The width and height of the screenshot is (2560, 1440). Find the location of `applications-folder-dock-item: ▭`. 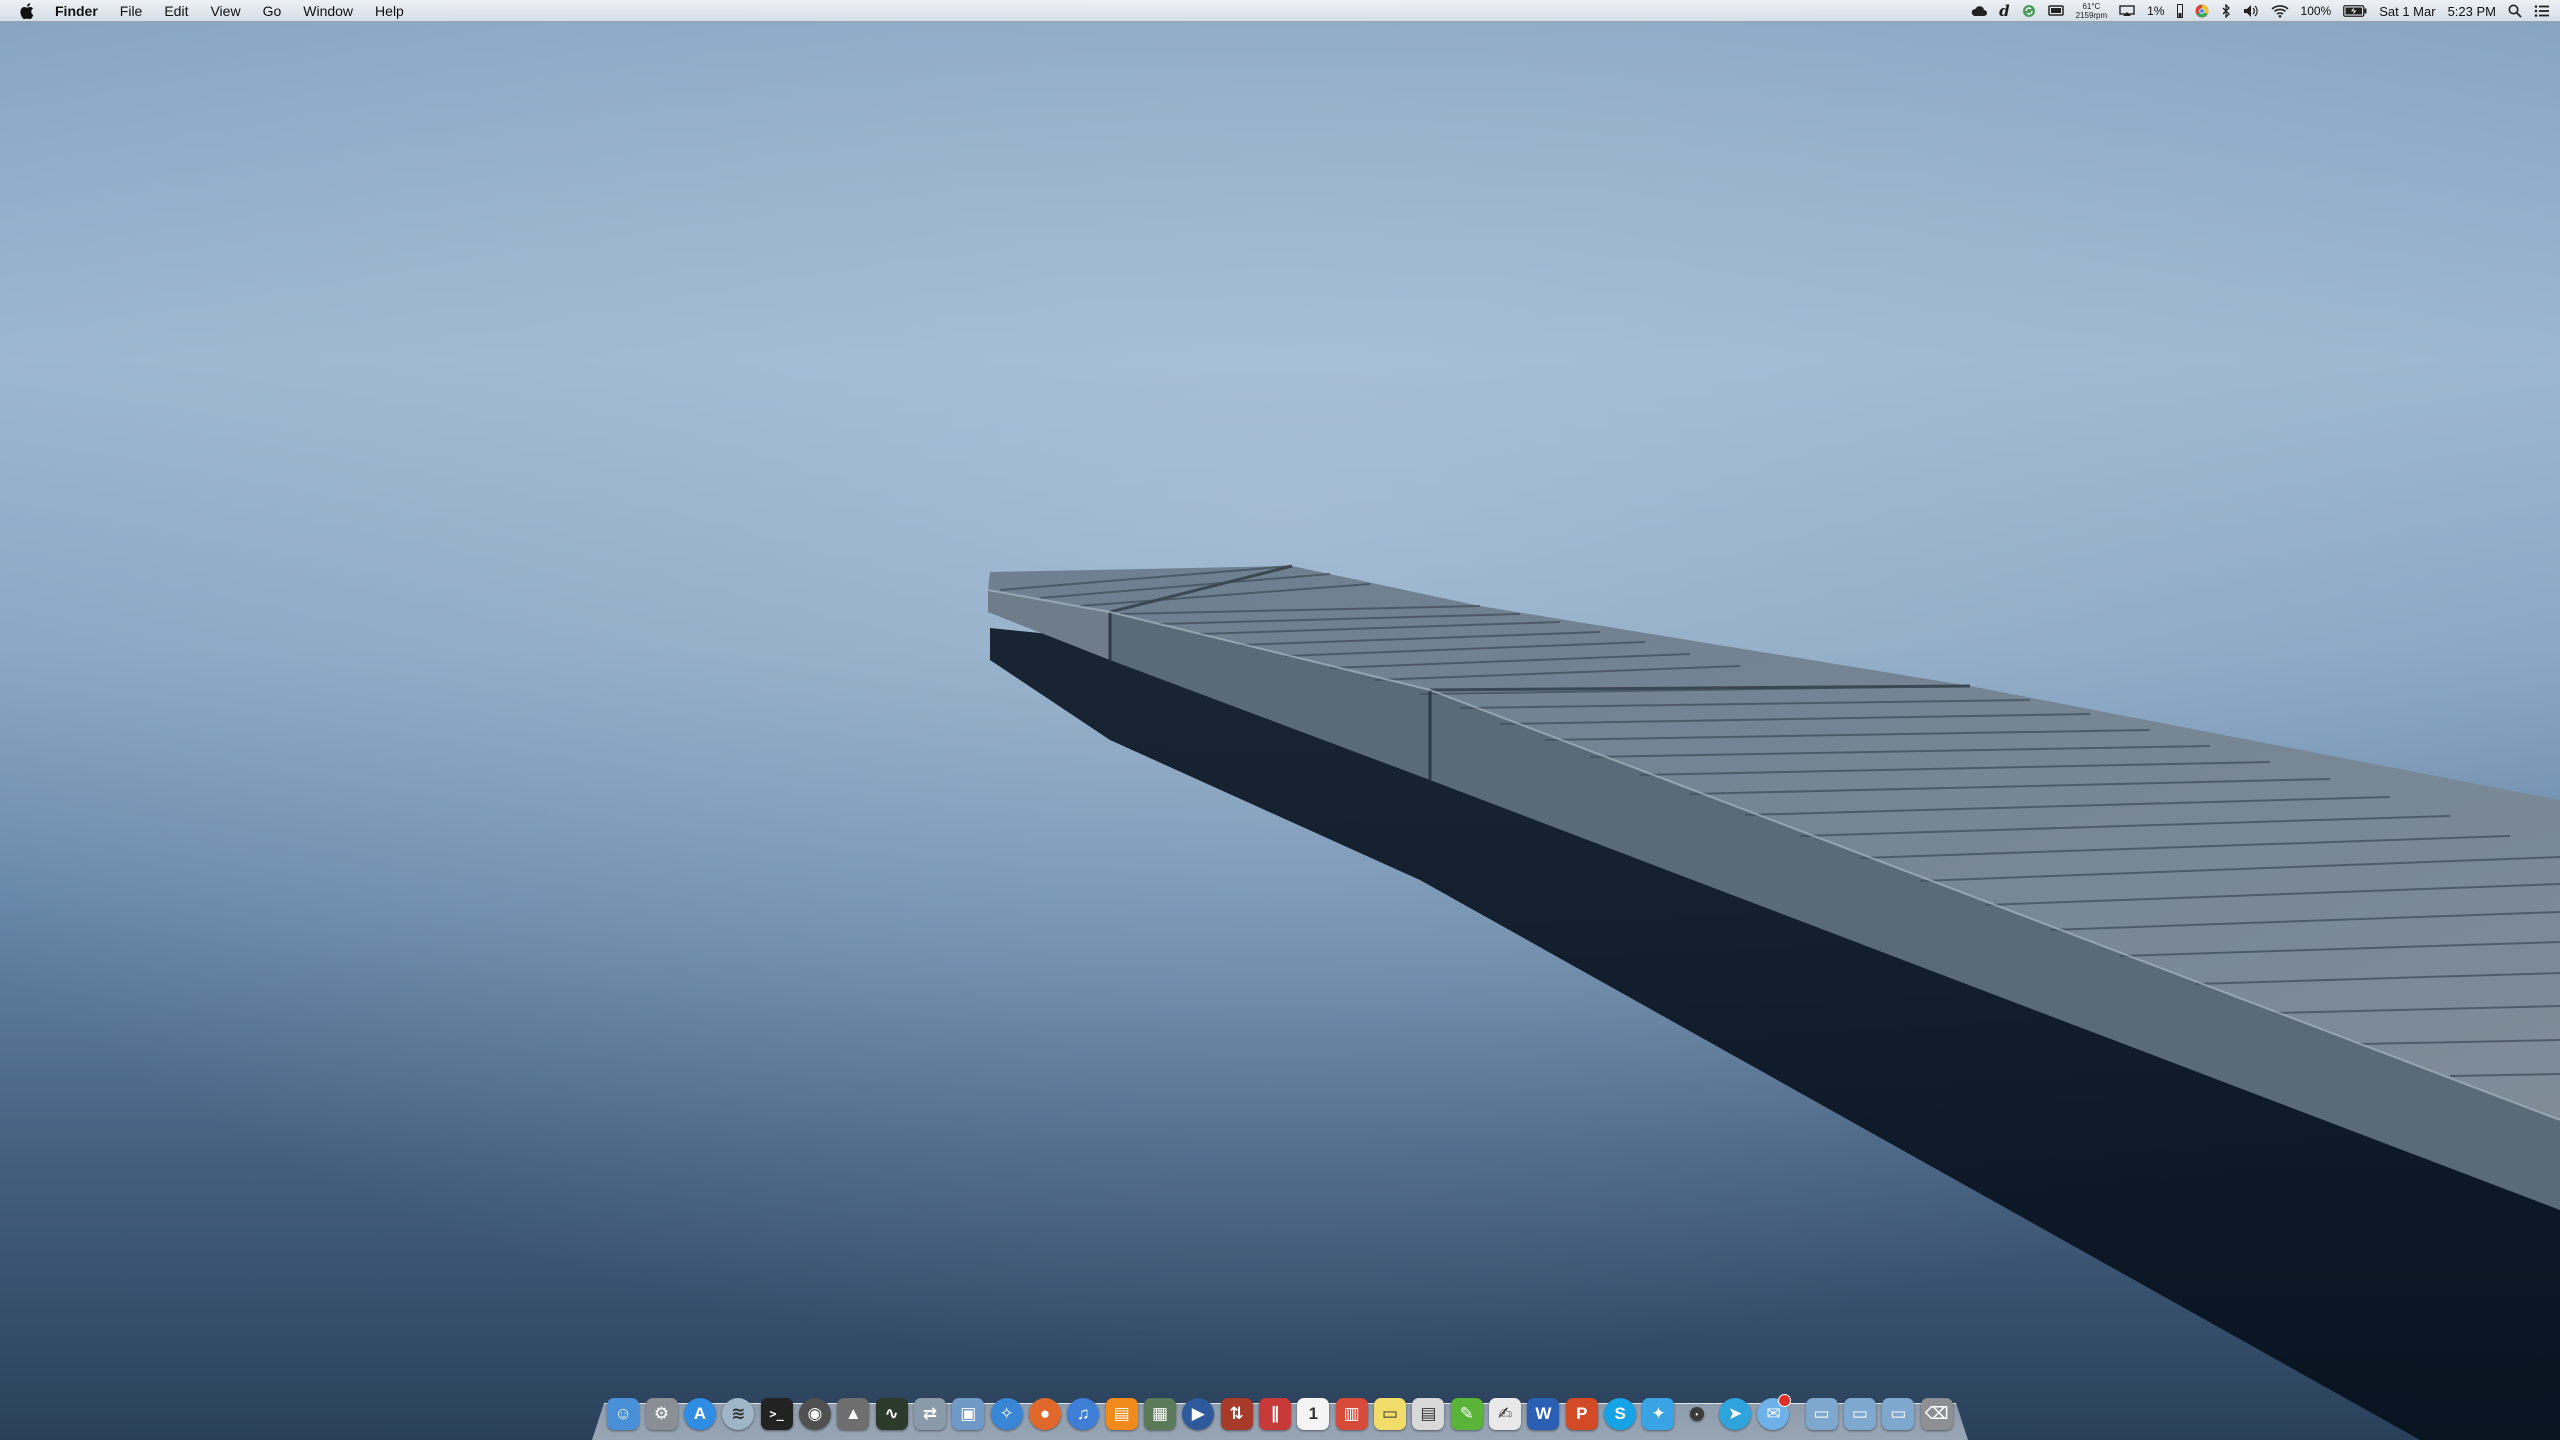

applications-folder-dock-item: ▭ is located at coordinates (1821, 1414).